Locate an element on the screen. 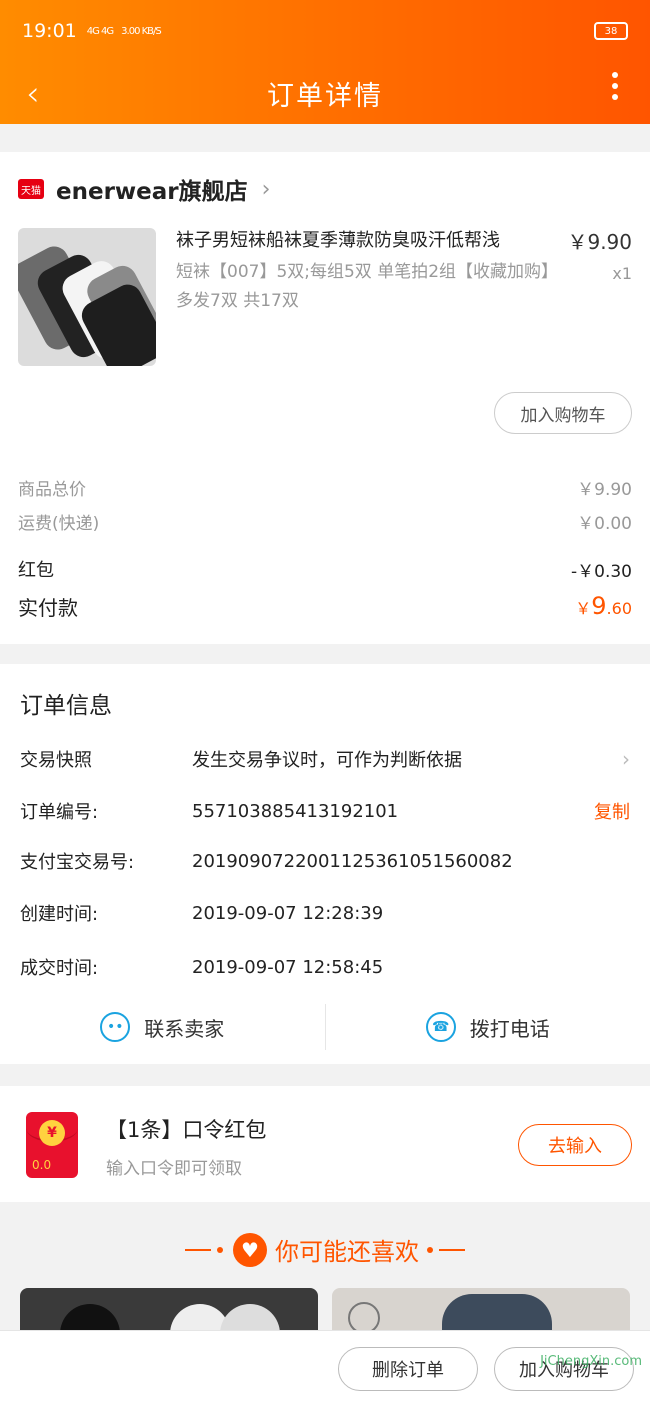 The height and width of the screenshot is (1408, 650). order-no-label: 订单编号: is located at coordinates (59, 812).